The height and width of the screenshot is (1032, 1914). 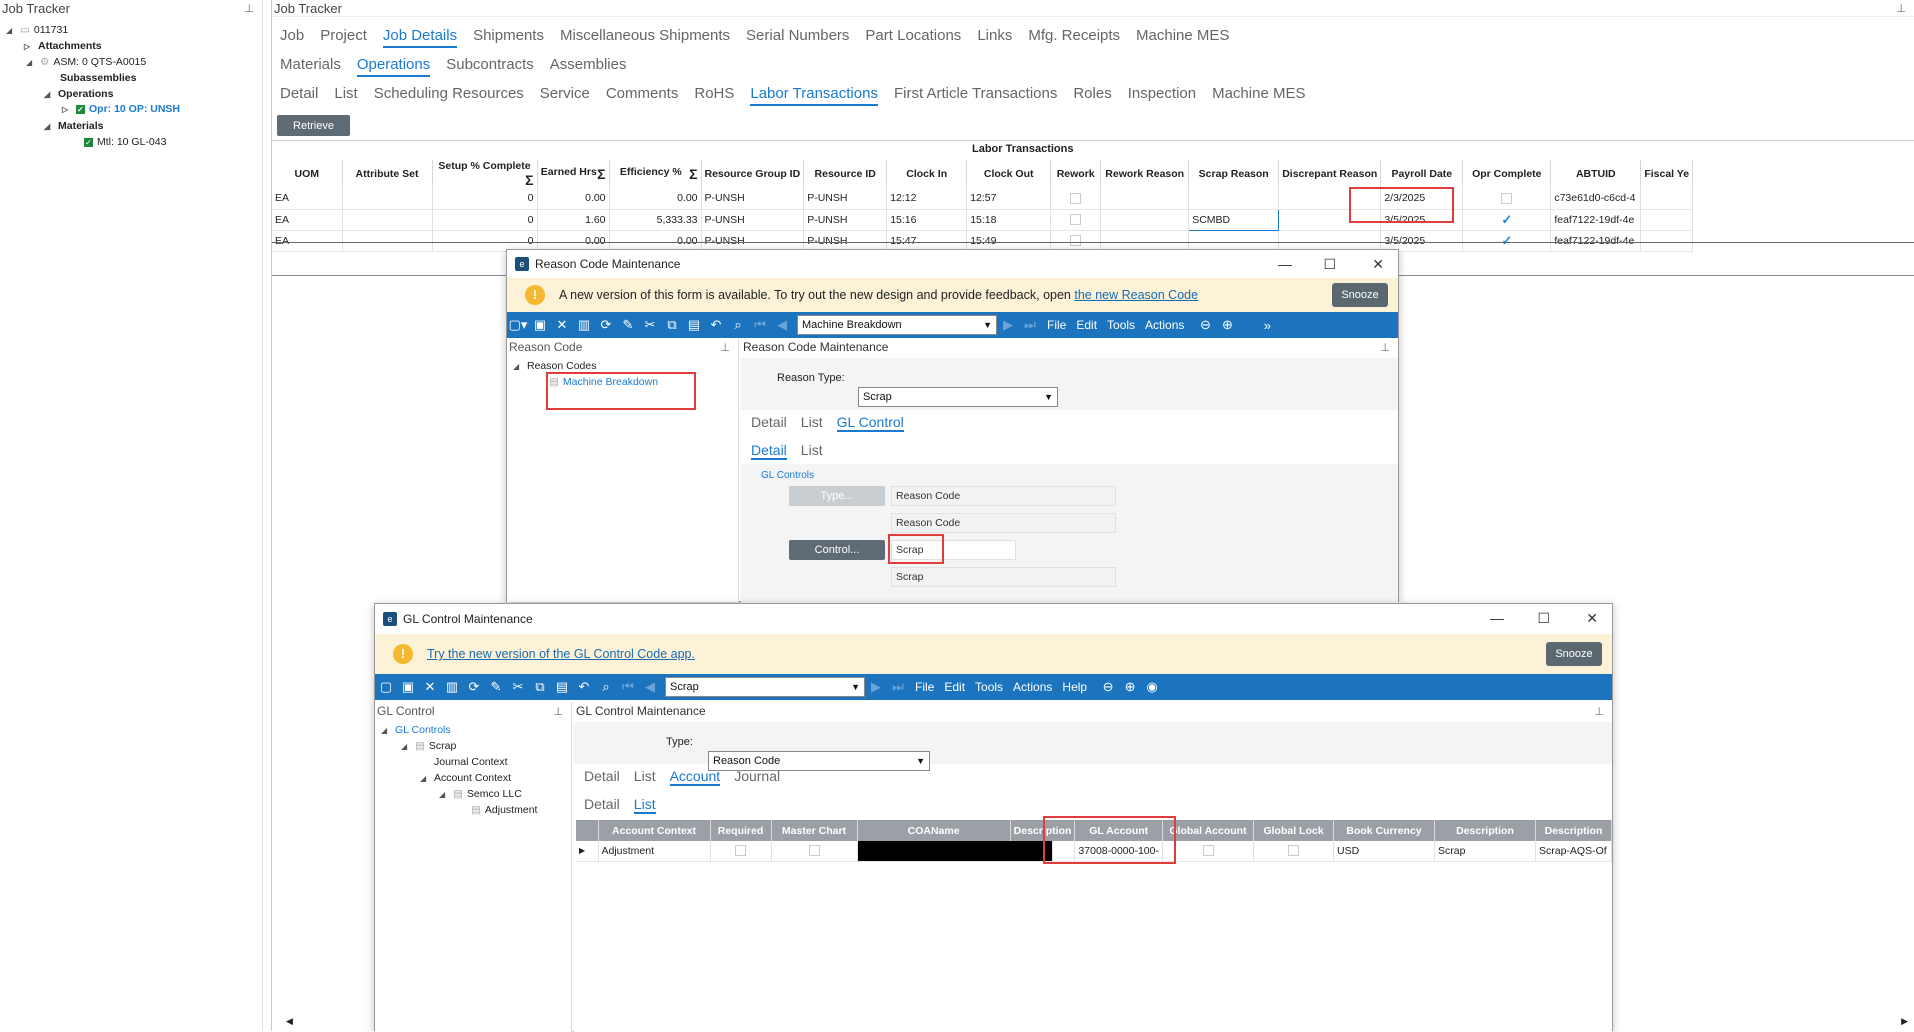 What do you see at coordinates (738, 325) in the screenshot?
I see `search-icon: ⌕` at bounding box center [738, 325].